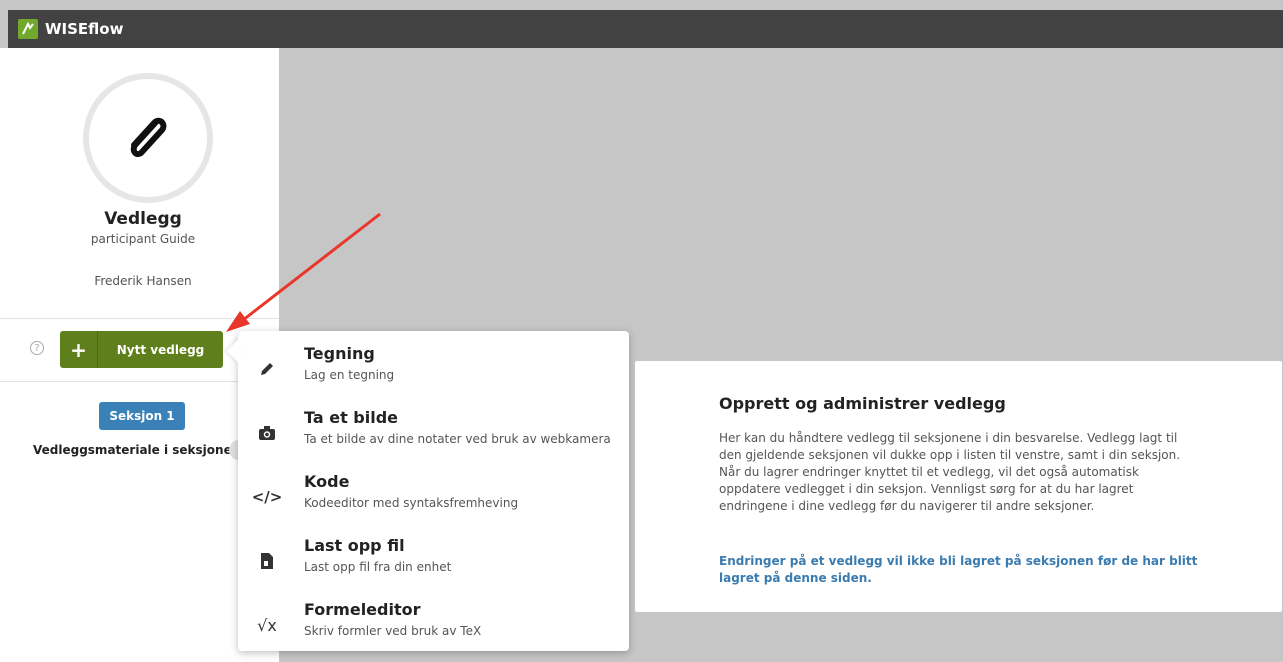 Image resolution: width=1283 pixels, height=662 pixels. I want to click on top-bar: WISEflow, so click(645, 29).